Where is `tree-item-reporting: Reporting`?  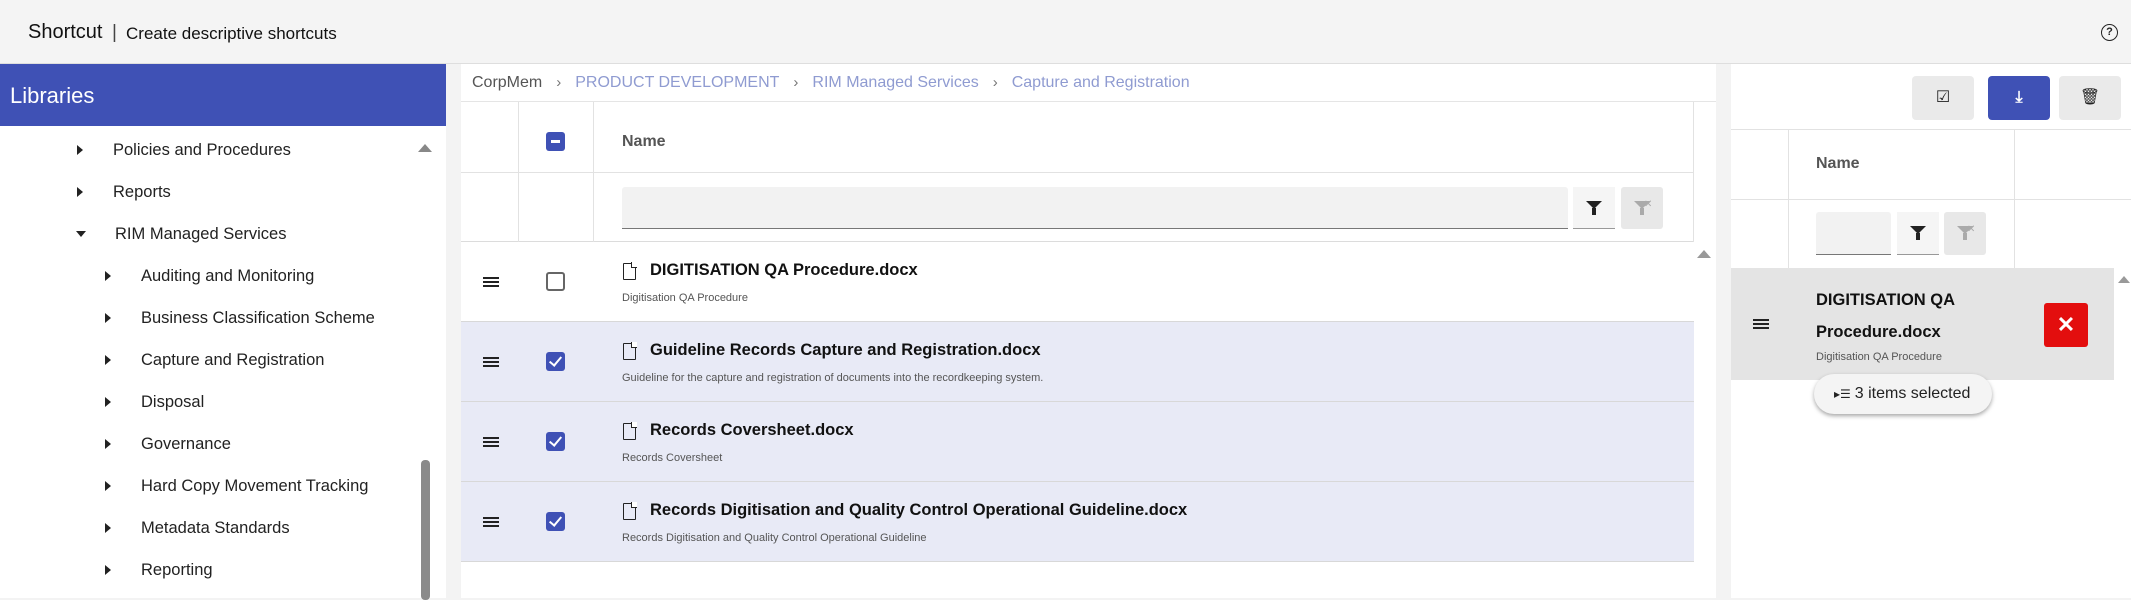 tree-item-reporting: Reporting is located at coordinates (159, 570).